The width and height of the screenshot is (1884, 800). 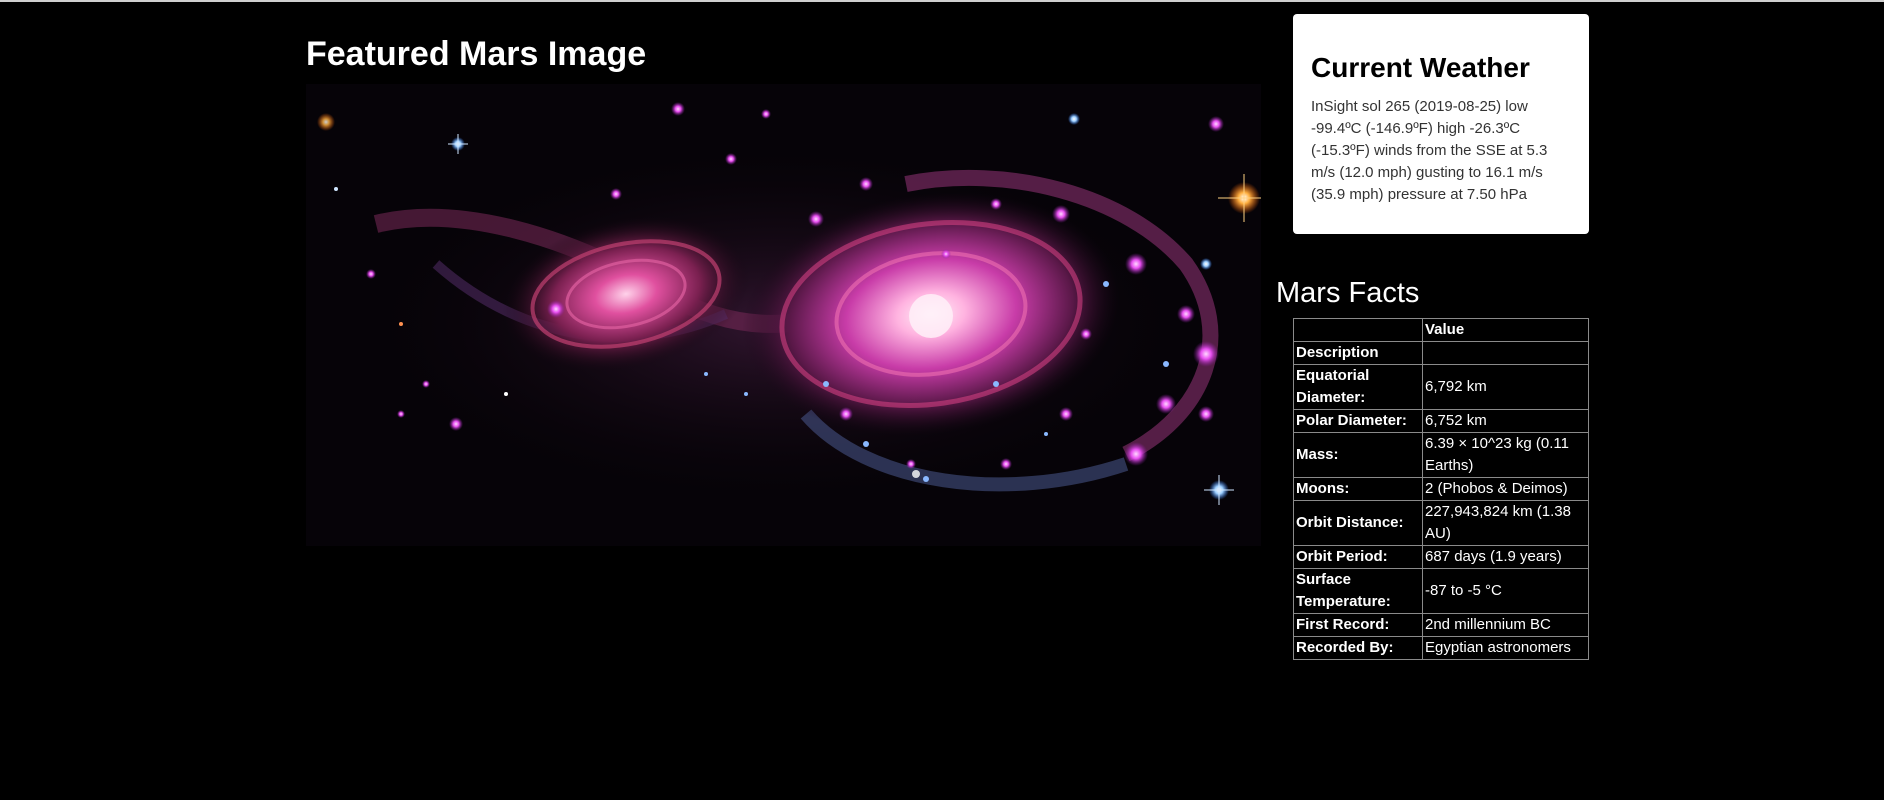 I want to click on fact-key: Surface Temperature:, so click(x=1358, y=591).